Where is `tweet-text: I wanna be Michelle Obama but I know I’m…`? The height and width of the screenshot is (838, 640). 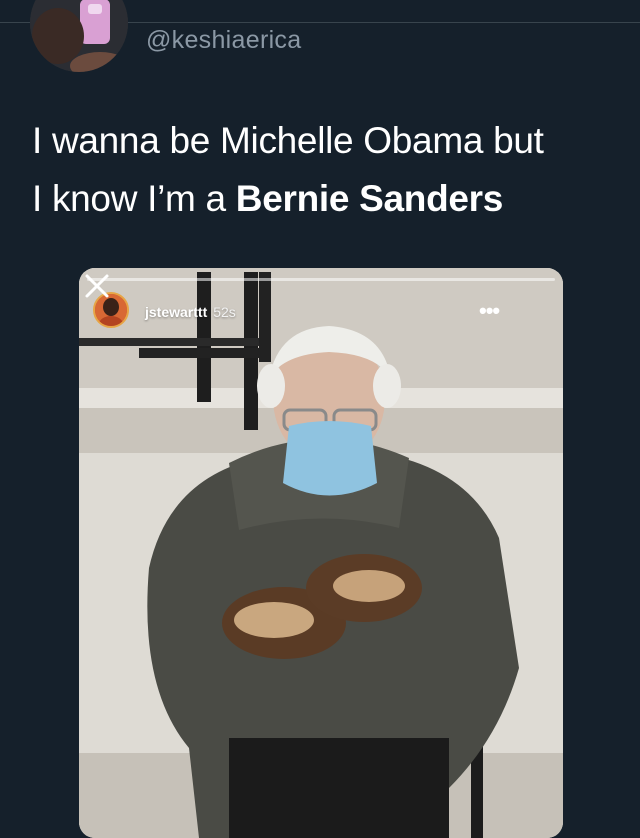
tweet-text: I wanna be Michelle Obama but I know I’m… is located at coordinates (327, 170).